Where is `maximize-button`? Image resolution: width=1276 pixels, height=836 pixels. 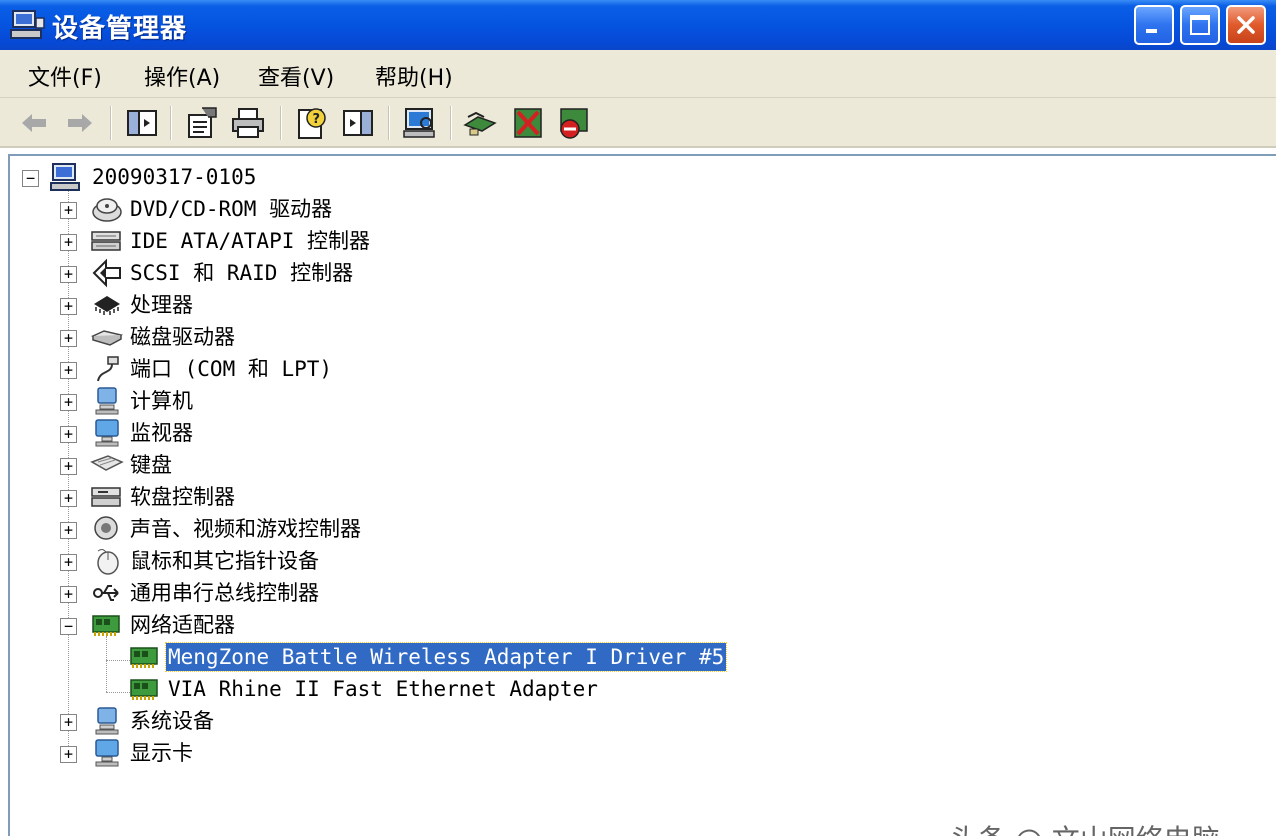
maximize-button is located at coordinates (1200, 25).